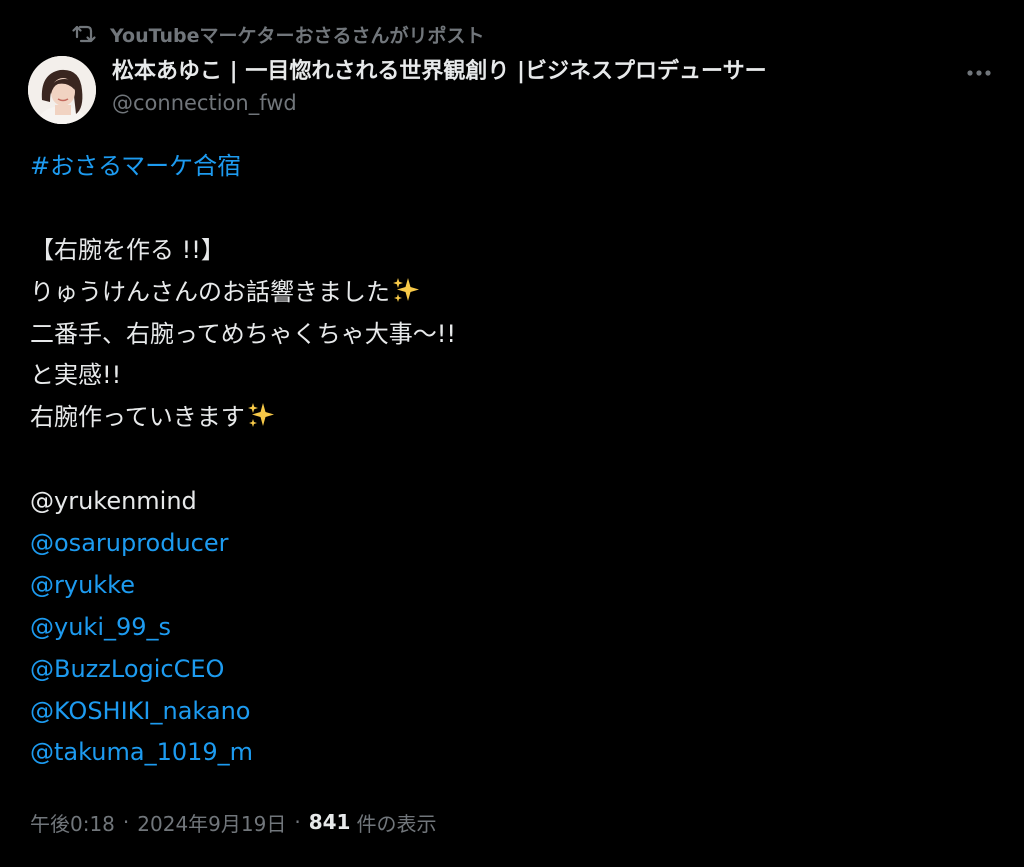 This screenshot has width=1024, height=867. What do you see at coordinates (330, 822) in the screenshot?
I see `views-count: 841` at bounding box center [330, 822].